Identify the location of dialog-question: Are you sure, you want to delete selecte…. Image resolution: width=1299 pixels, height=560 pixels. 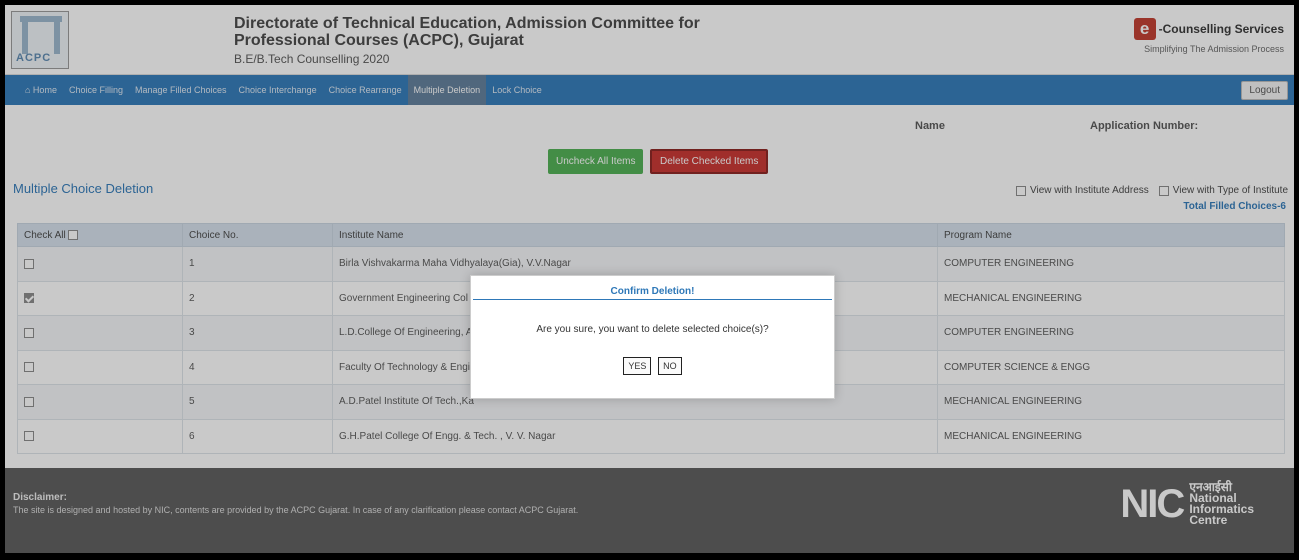
(652, 329).